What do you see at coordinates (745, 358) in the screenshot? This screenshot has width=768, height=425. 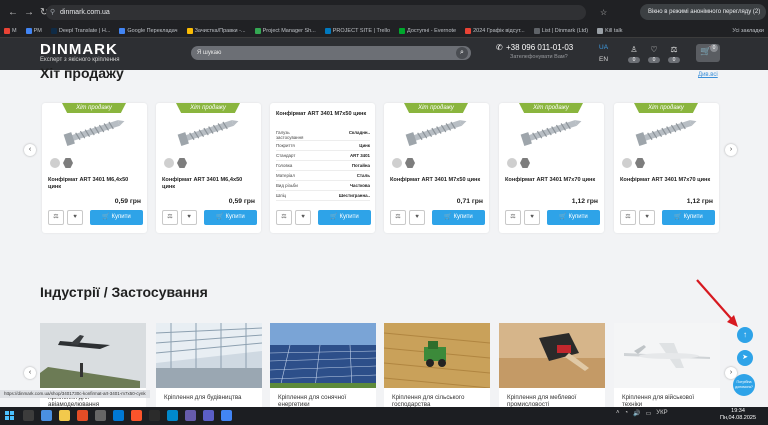 I see `telegram-icon: ➤` at bounding box center [745, 358].